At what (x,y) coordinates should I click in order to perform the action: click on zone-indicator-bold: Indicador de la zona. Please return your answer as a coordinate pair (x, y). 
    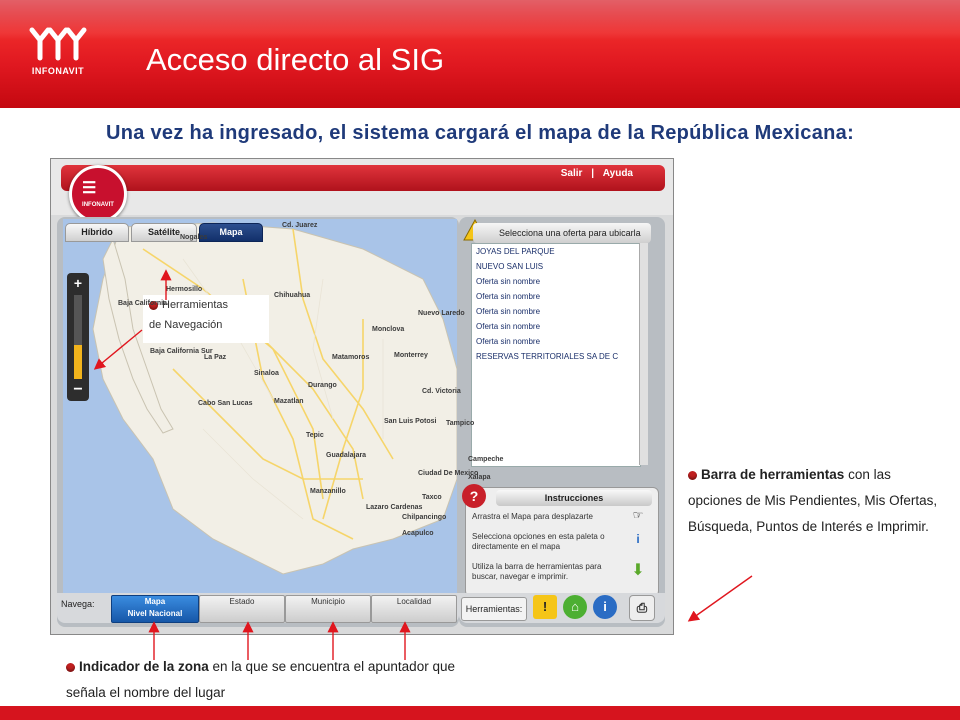
    Looking at the image, I should click on (144, 666).